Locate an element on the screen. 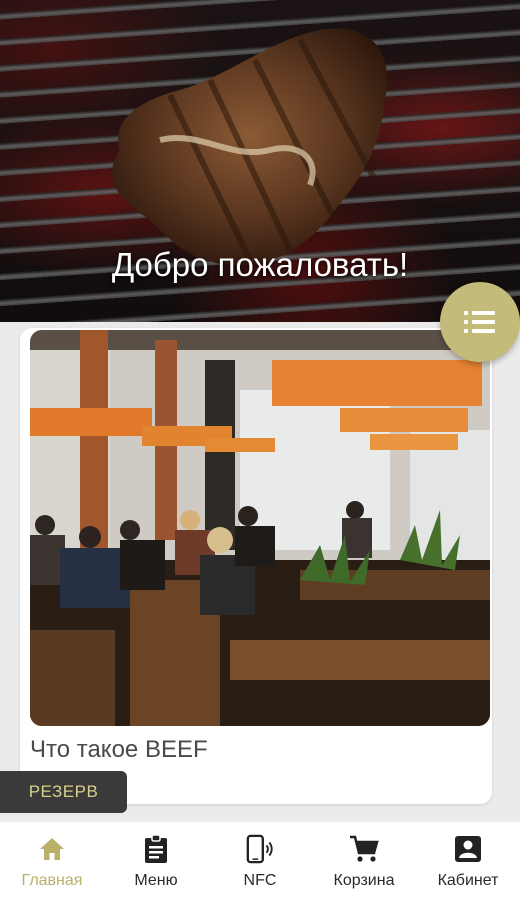  nav-item-account: Кабинет is located at coordinates (468, 861).